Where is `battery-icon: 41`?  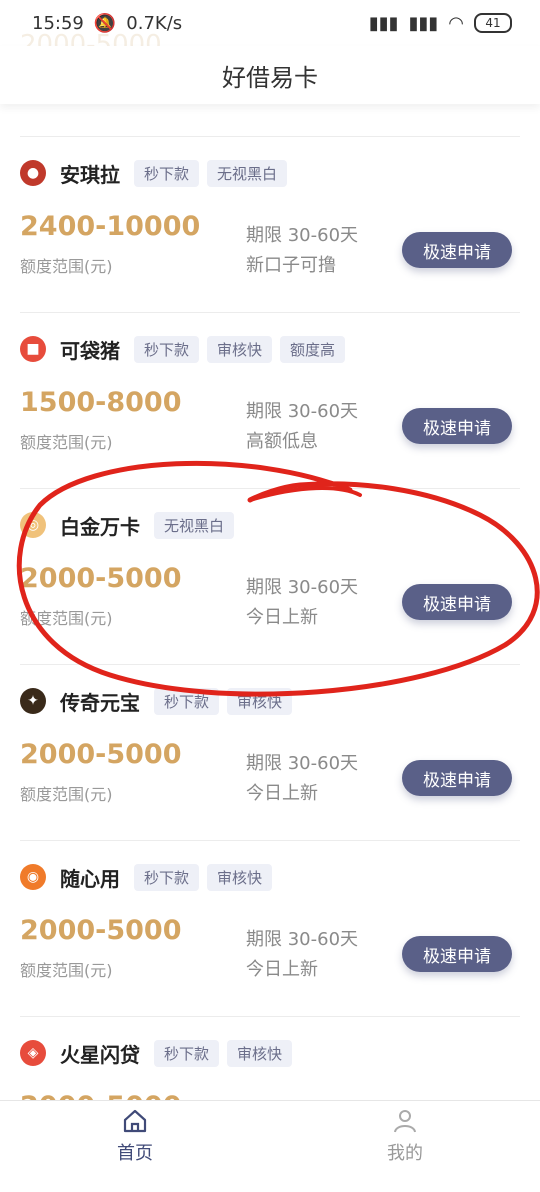 battery-icon: 41 is located at coordinates (493, 23).